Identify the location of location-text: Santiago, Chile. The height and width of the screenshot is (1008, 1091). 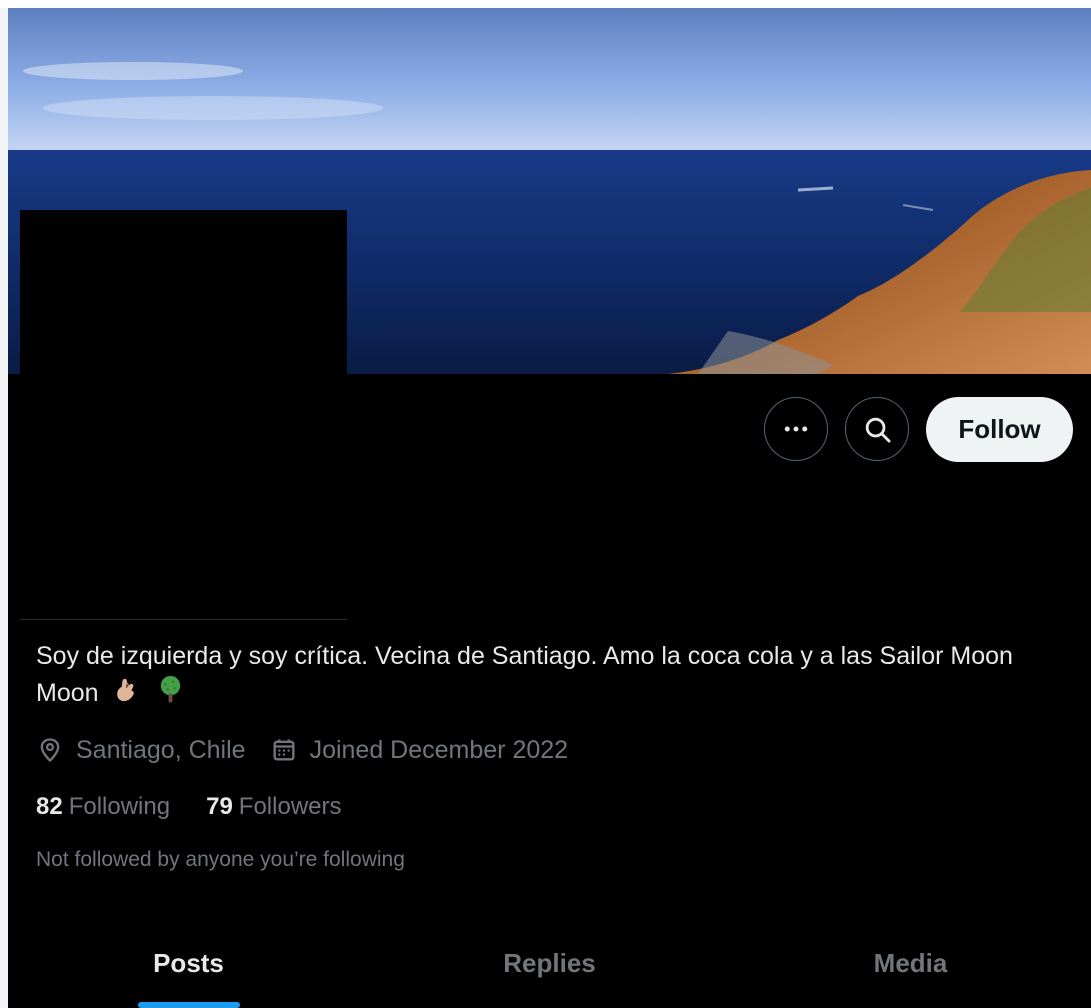
(161, 749).